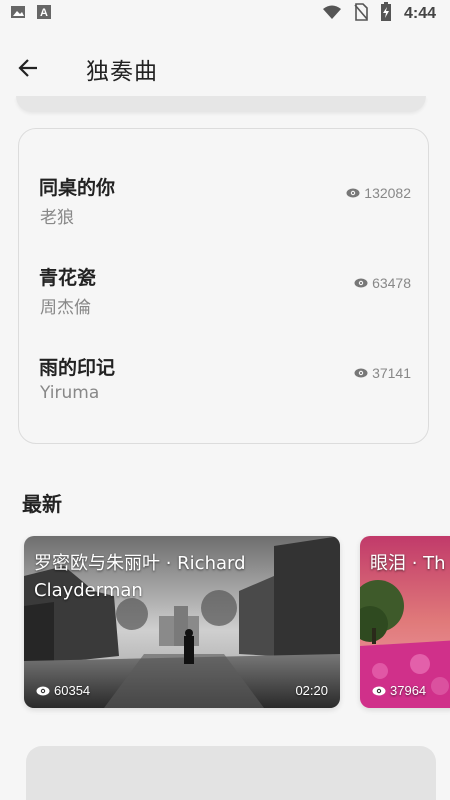 The height and width of the screenshot is (800, 450). I want to click on card-duration: 02:20, so click(311, 690).